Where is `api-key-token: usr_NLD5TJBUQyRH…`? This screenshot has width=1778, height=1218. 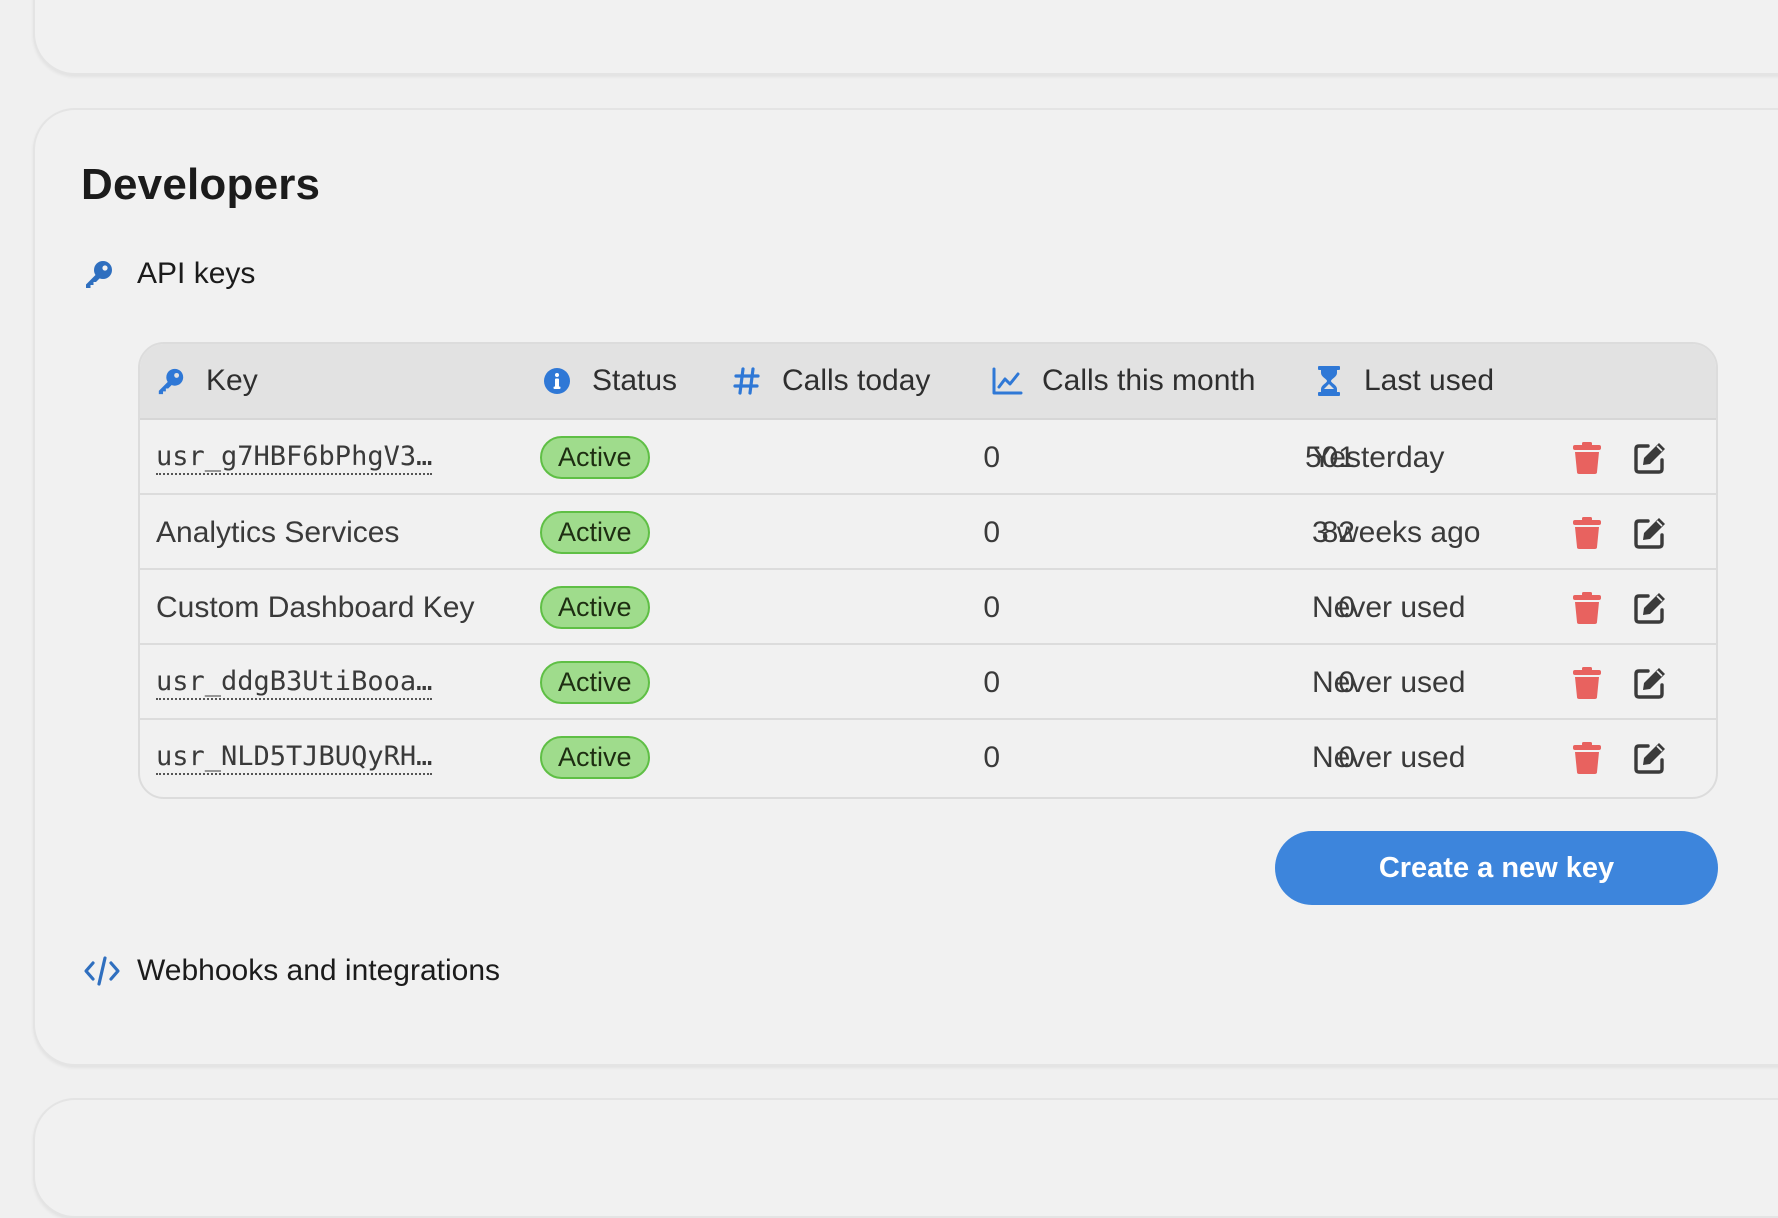
api-key-token: usr_NLD5TJBUQyRH… is located at coordinates (294, 758).